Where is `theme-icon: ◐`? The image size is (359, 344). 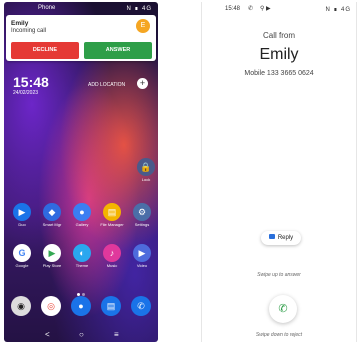
theme-icon: ◐ is located at coordinates (82, 253).